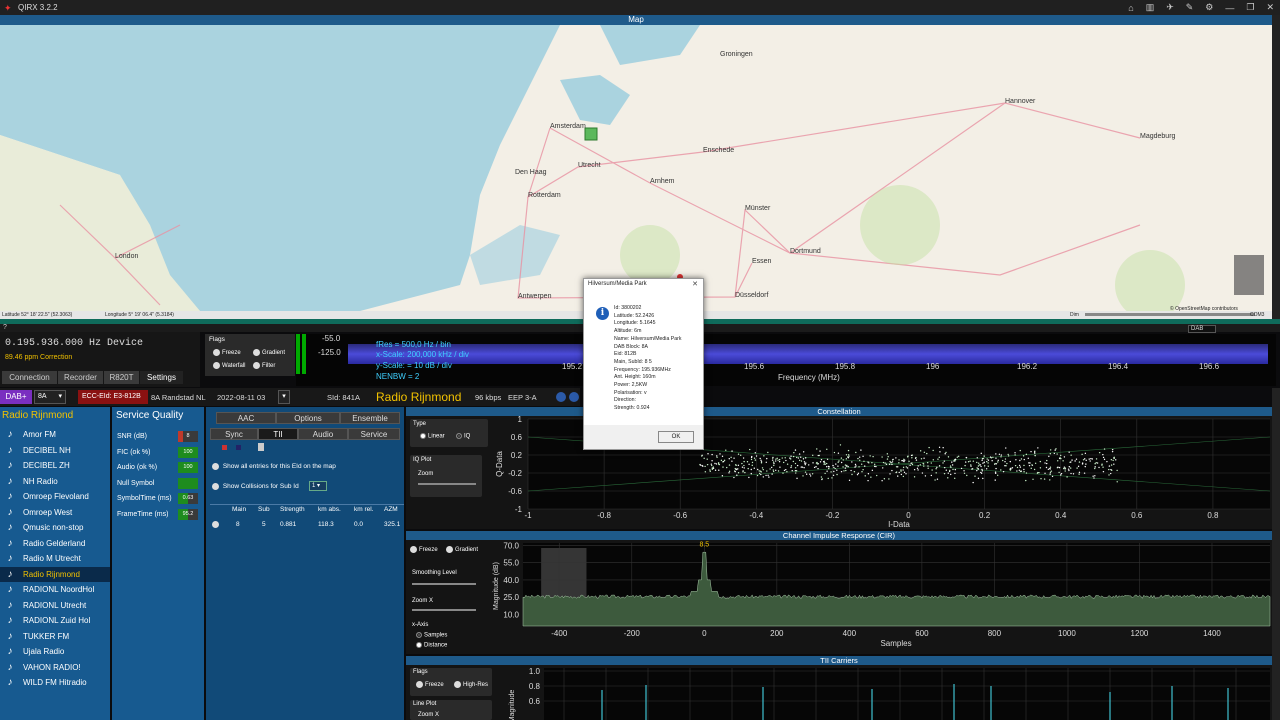  I want to click on waterfall-checkbox, so click(216, 365).